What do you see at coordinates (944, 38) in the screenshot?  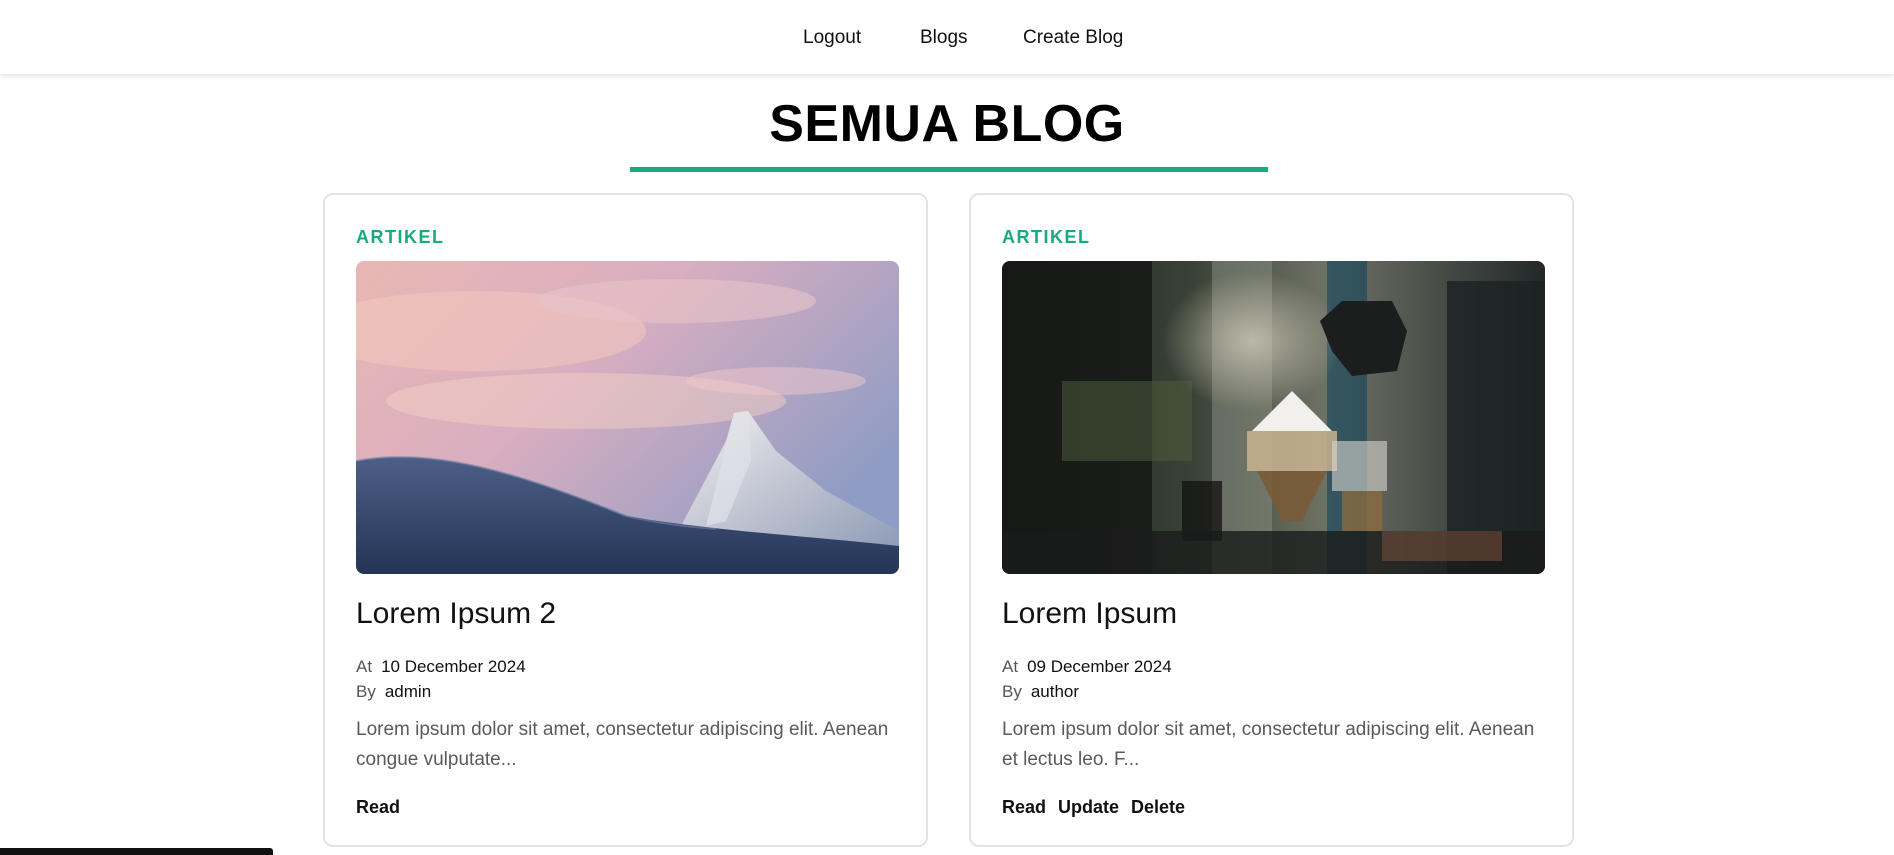 I see `nav-blogs-link: Blogs` at bounding box center [944, 38].